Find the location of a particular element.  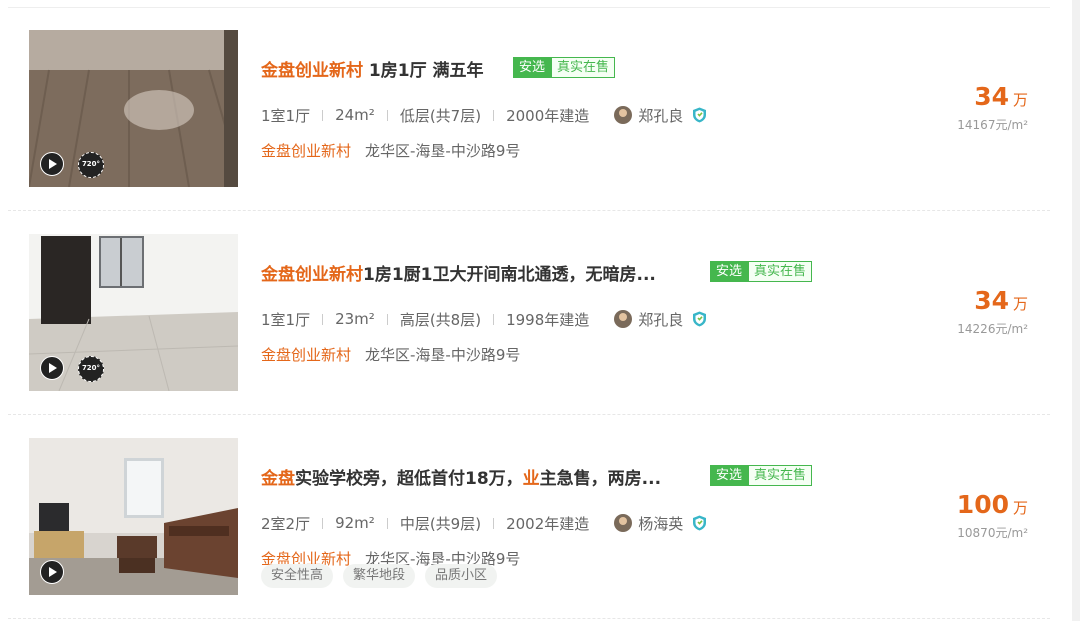

feature-tags: 安全性高 繁华地段 品质小区 is located at coordinates (384, 576).